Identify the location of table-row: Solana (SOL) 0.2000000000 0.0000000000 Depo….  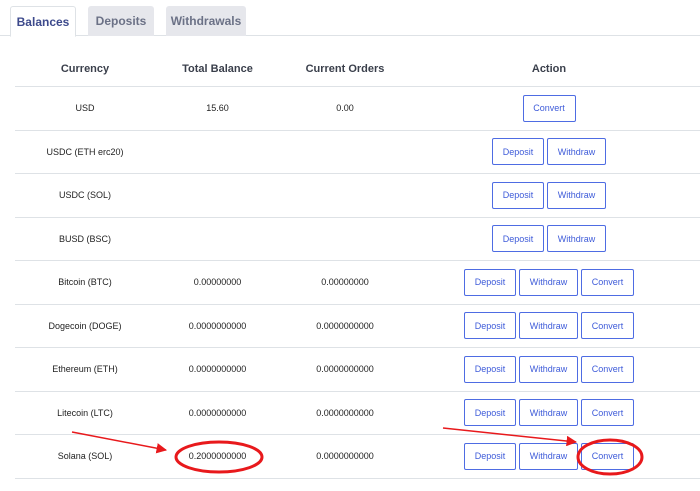
(357, 457).